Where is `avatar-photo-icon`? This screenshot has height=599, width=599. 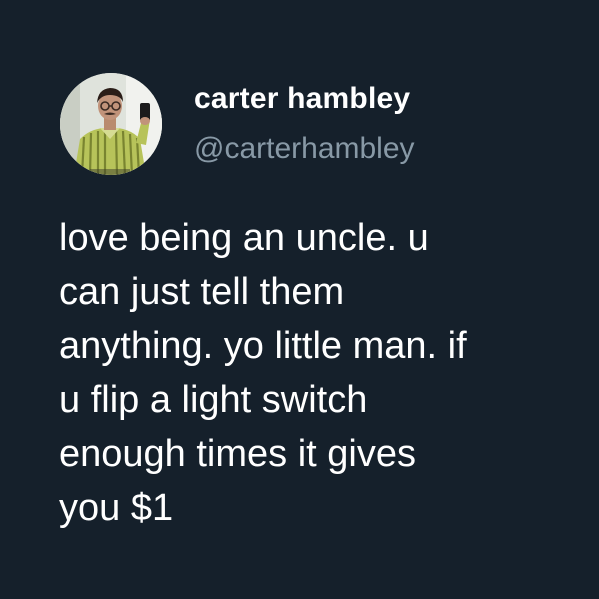 avatar-photo-icon is located at coordinates (111, 124).